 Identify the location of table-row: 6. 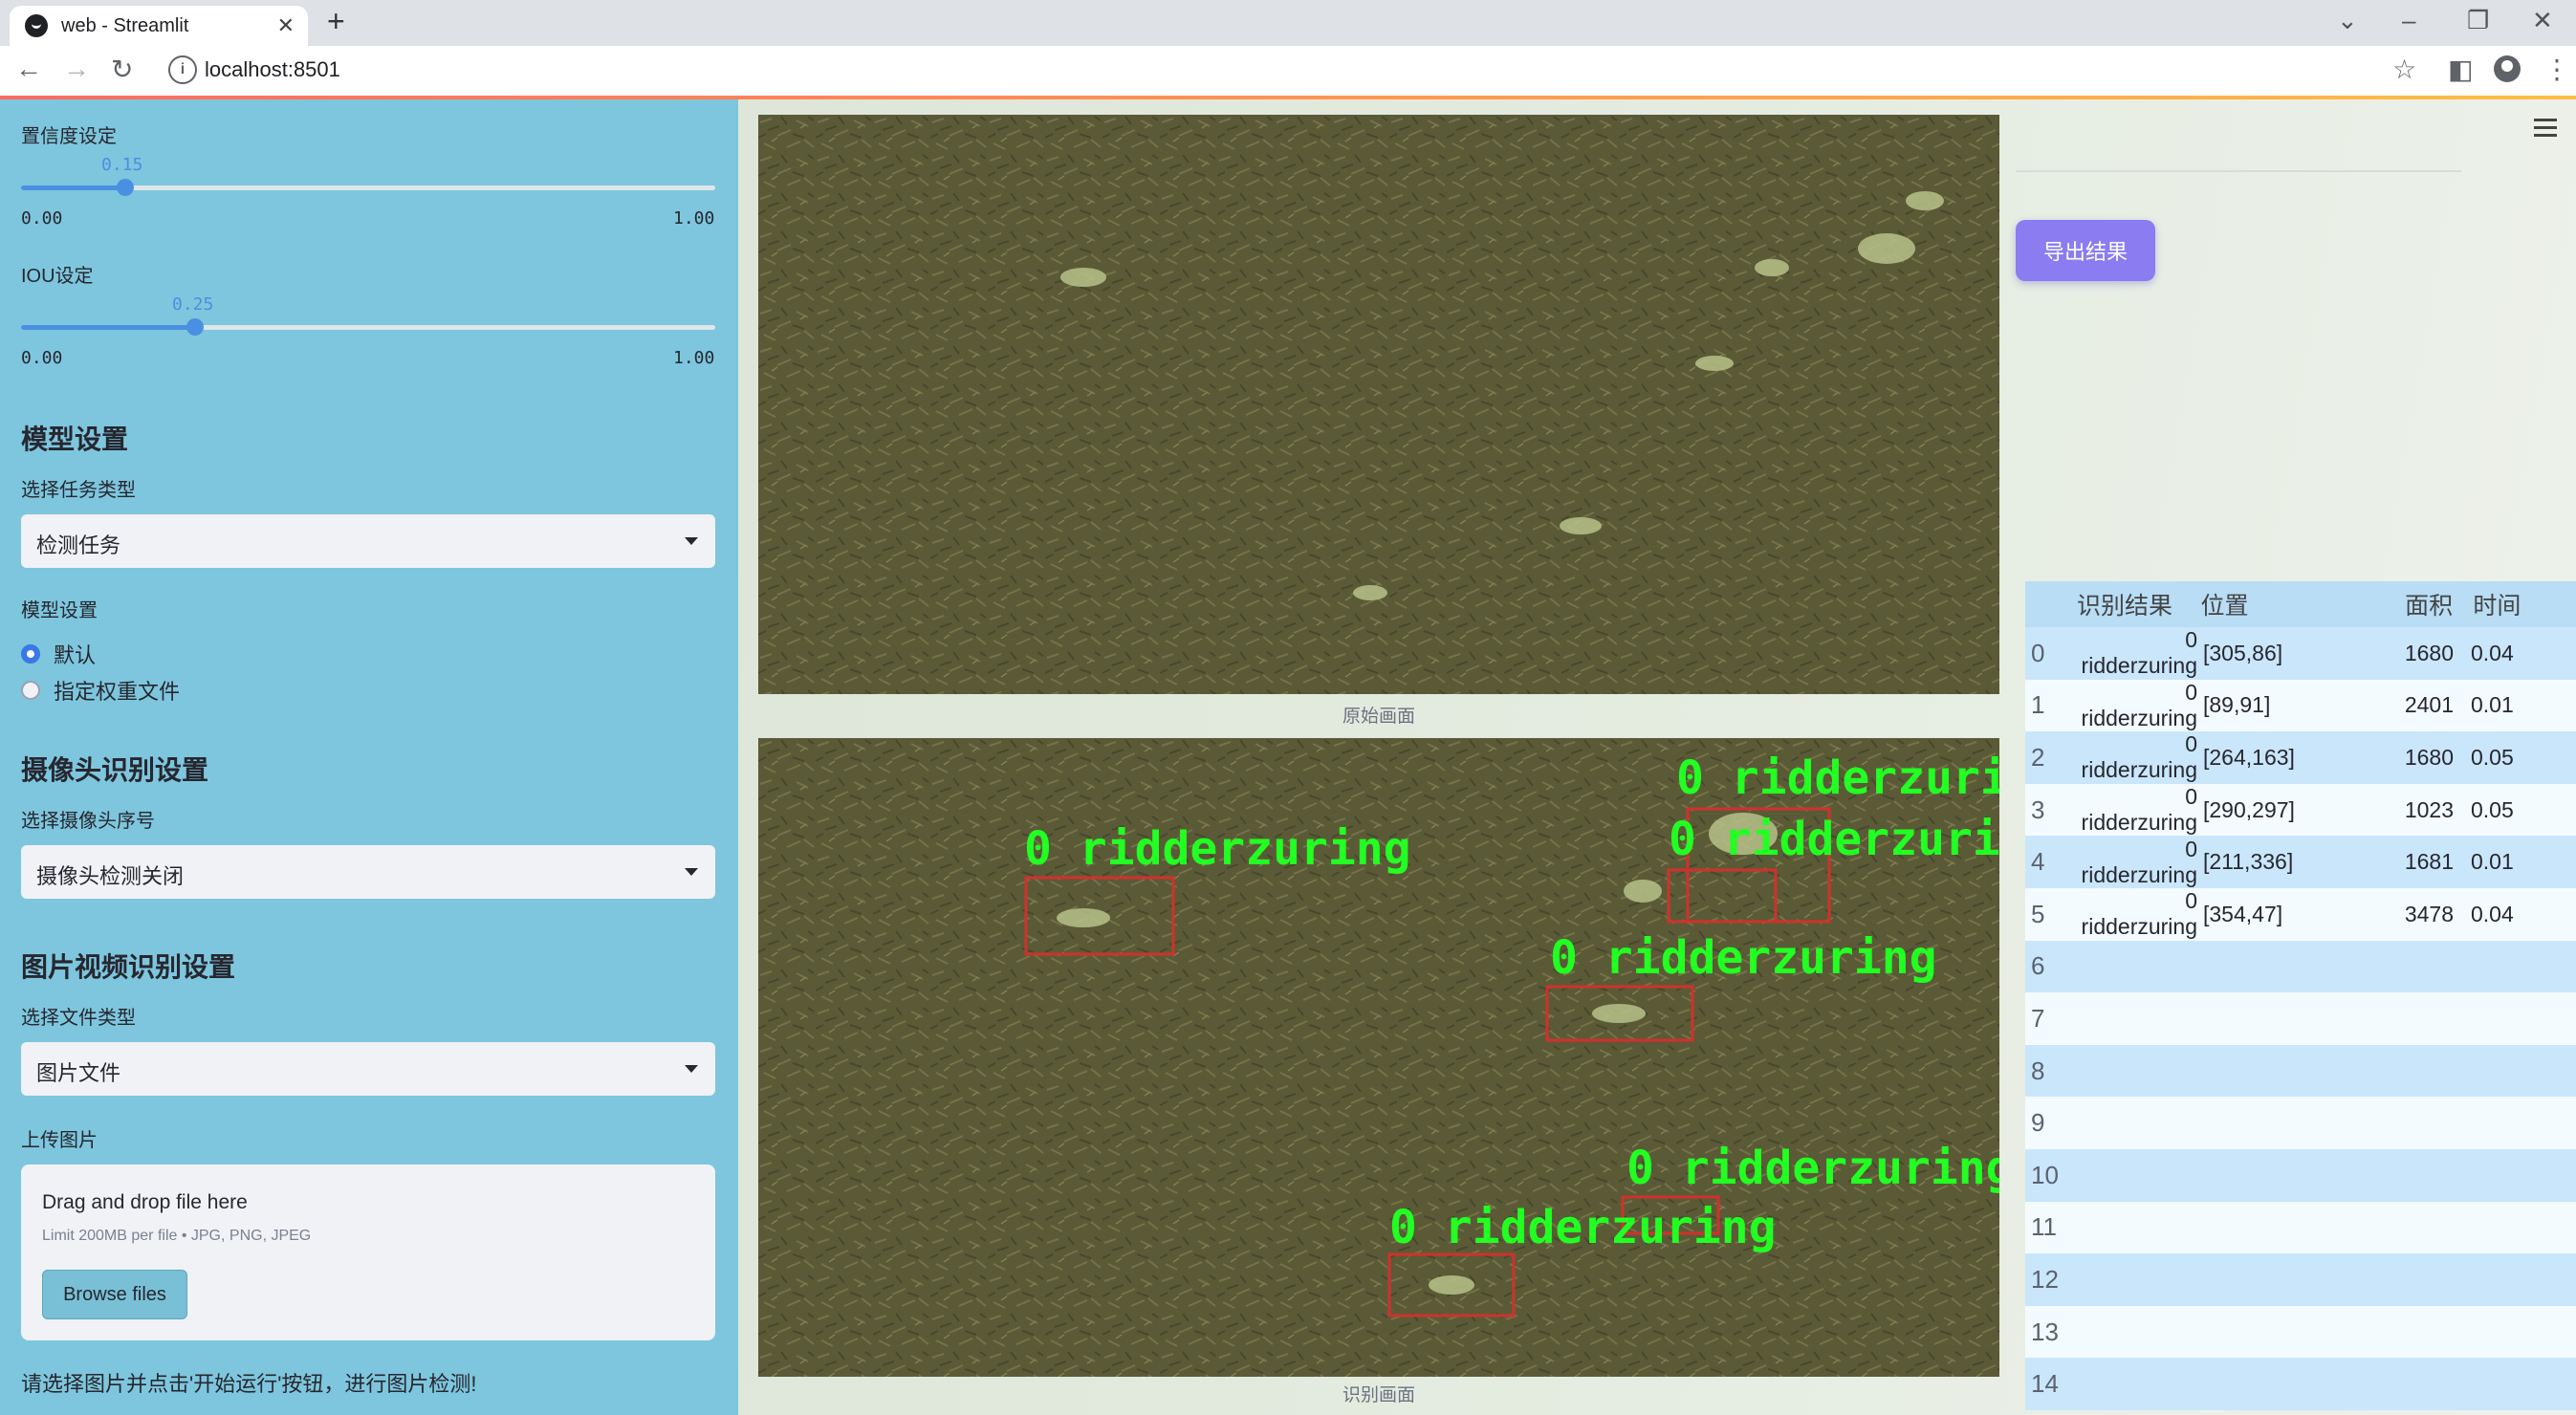
(2300, 966).